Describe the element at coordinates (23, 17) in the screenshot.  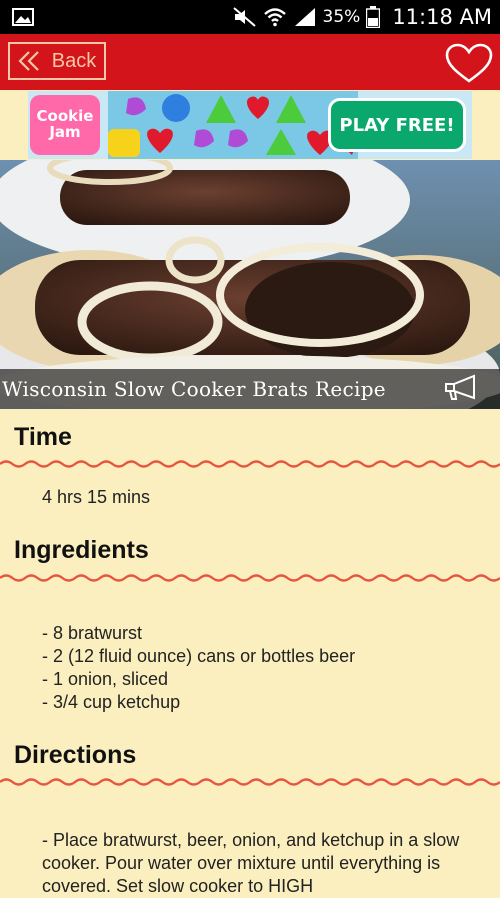
I see `gallery-icon` at that location.